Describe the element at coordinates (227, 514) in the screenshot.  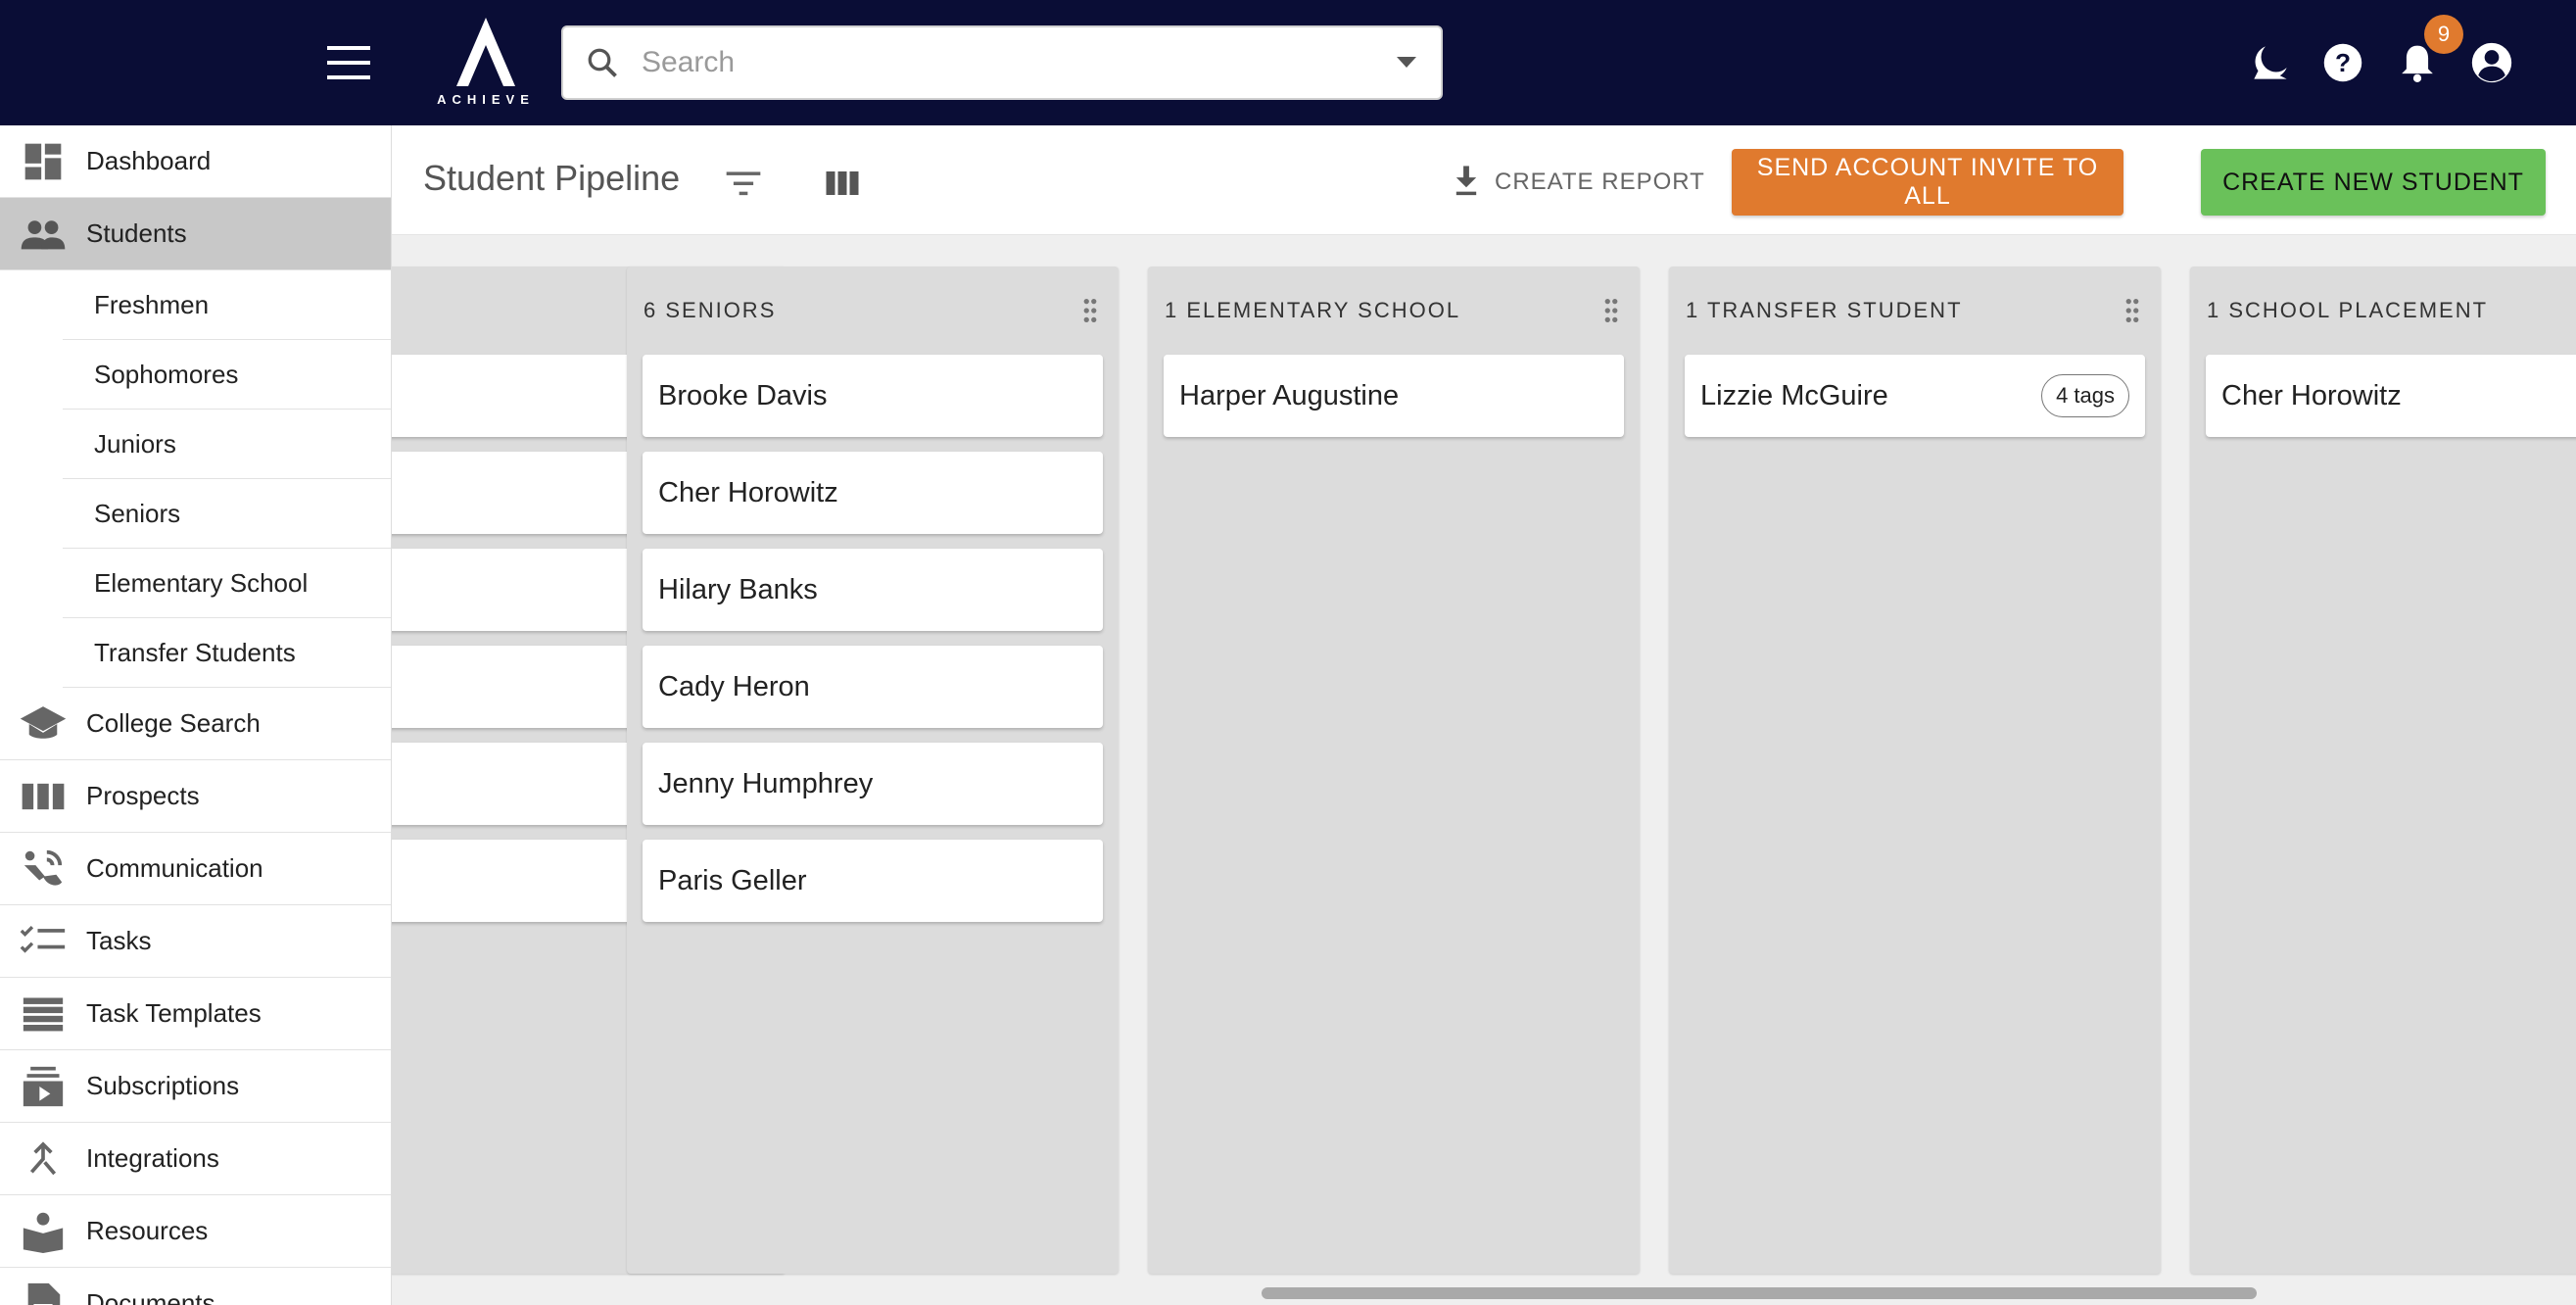
I see `sidebar-subitem-seniors: Seniors` at that location.